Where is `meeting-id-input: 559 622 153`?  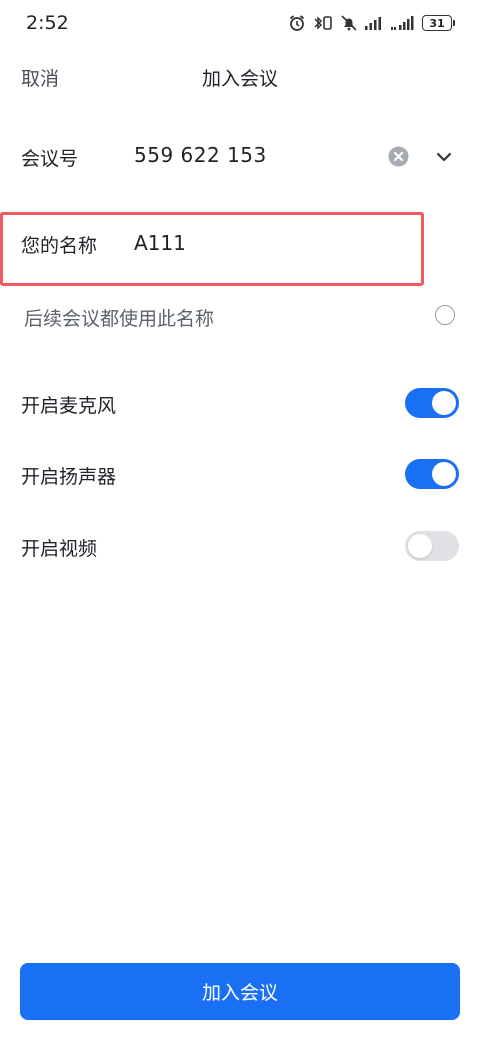
meeting-id-input: 559 622 153 is located at coordinates (200, 155).